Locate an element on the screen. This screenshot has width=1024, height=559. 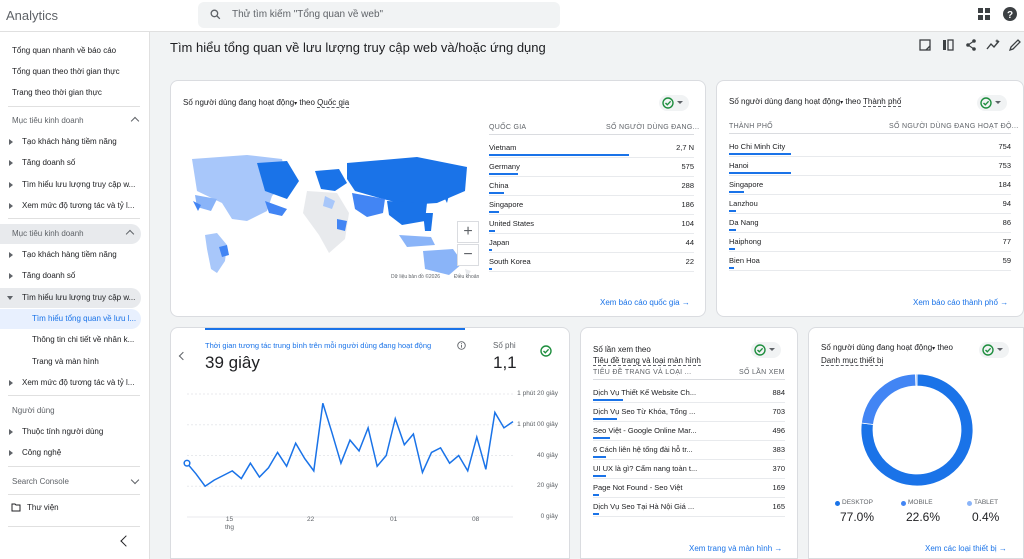
row-value: 184 is located at coordinates (1004, 184).